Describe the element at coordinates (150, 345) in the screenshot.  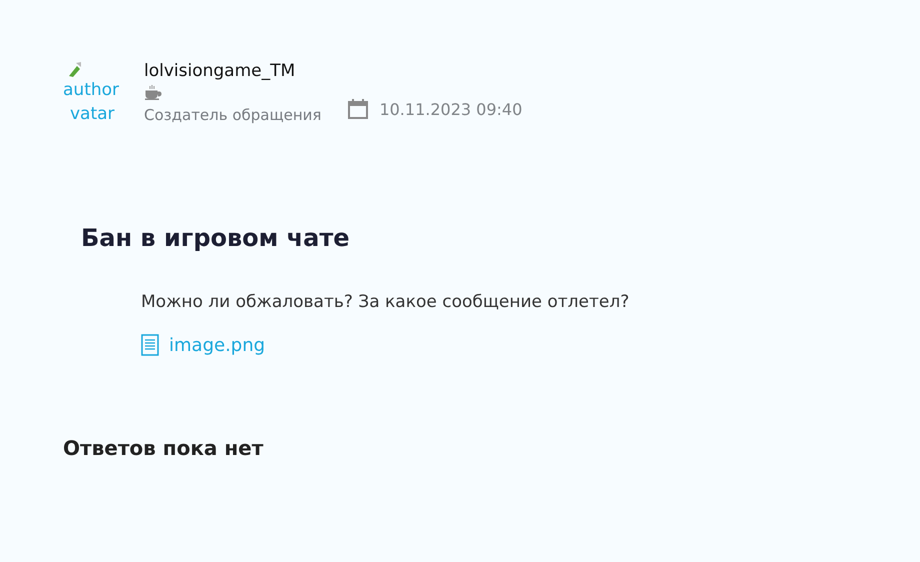
I see `document-icon` at that location.